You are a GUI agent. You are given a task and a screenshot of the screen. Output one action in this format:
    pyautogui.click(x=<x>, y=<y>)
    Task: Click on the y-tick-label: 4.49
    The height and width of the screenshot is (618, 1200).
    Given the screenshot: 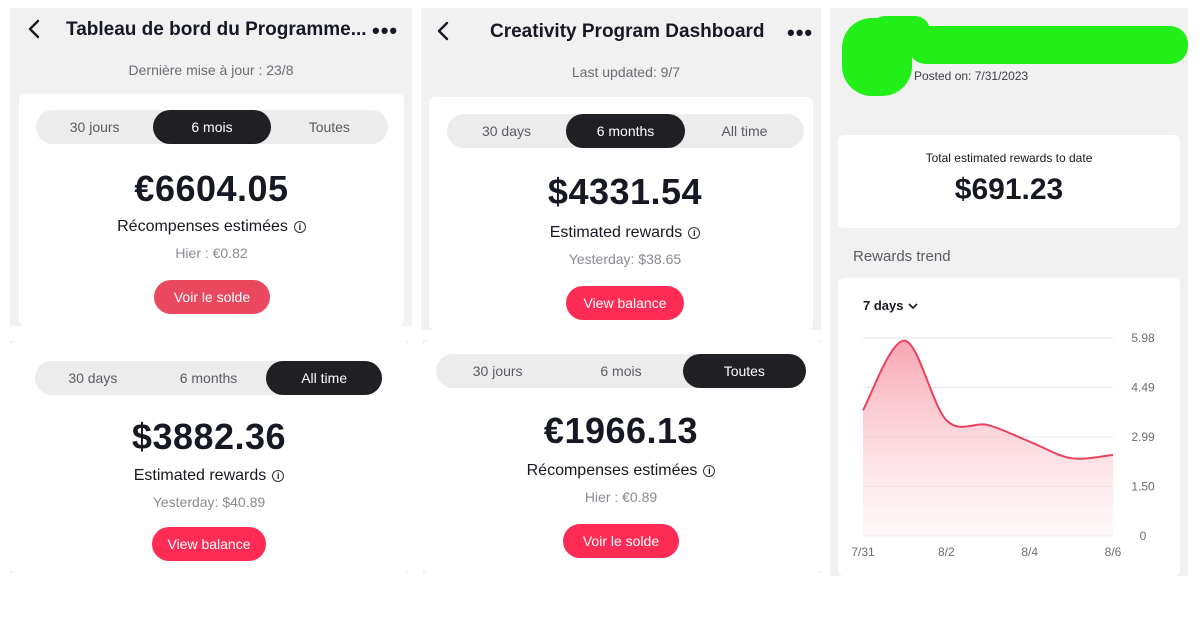 What is the action you would take?
    pyautogui.click(x=1143, y=387)
    